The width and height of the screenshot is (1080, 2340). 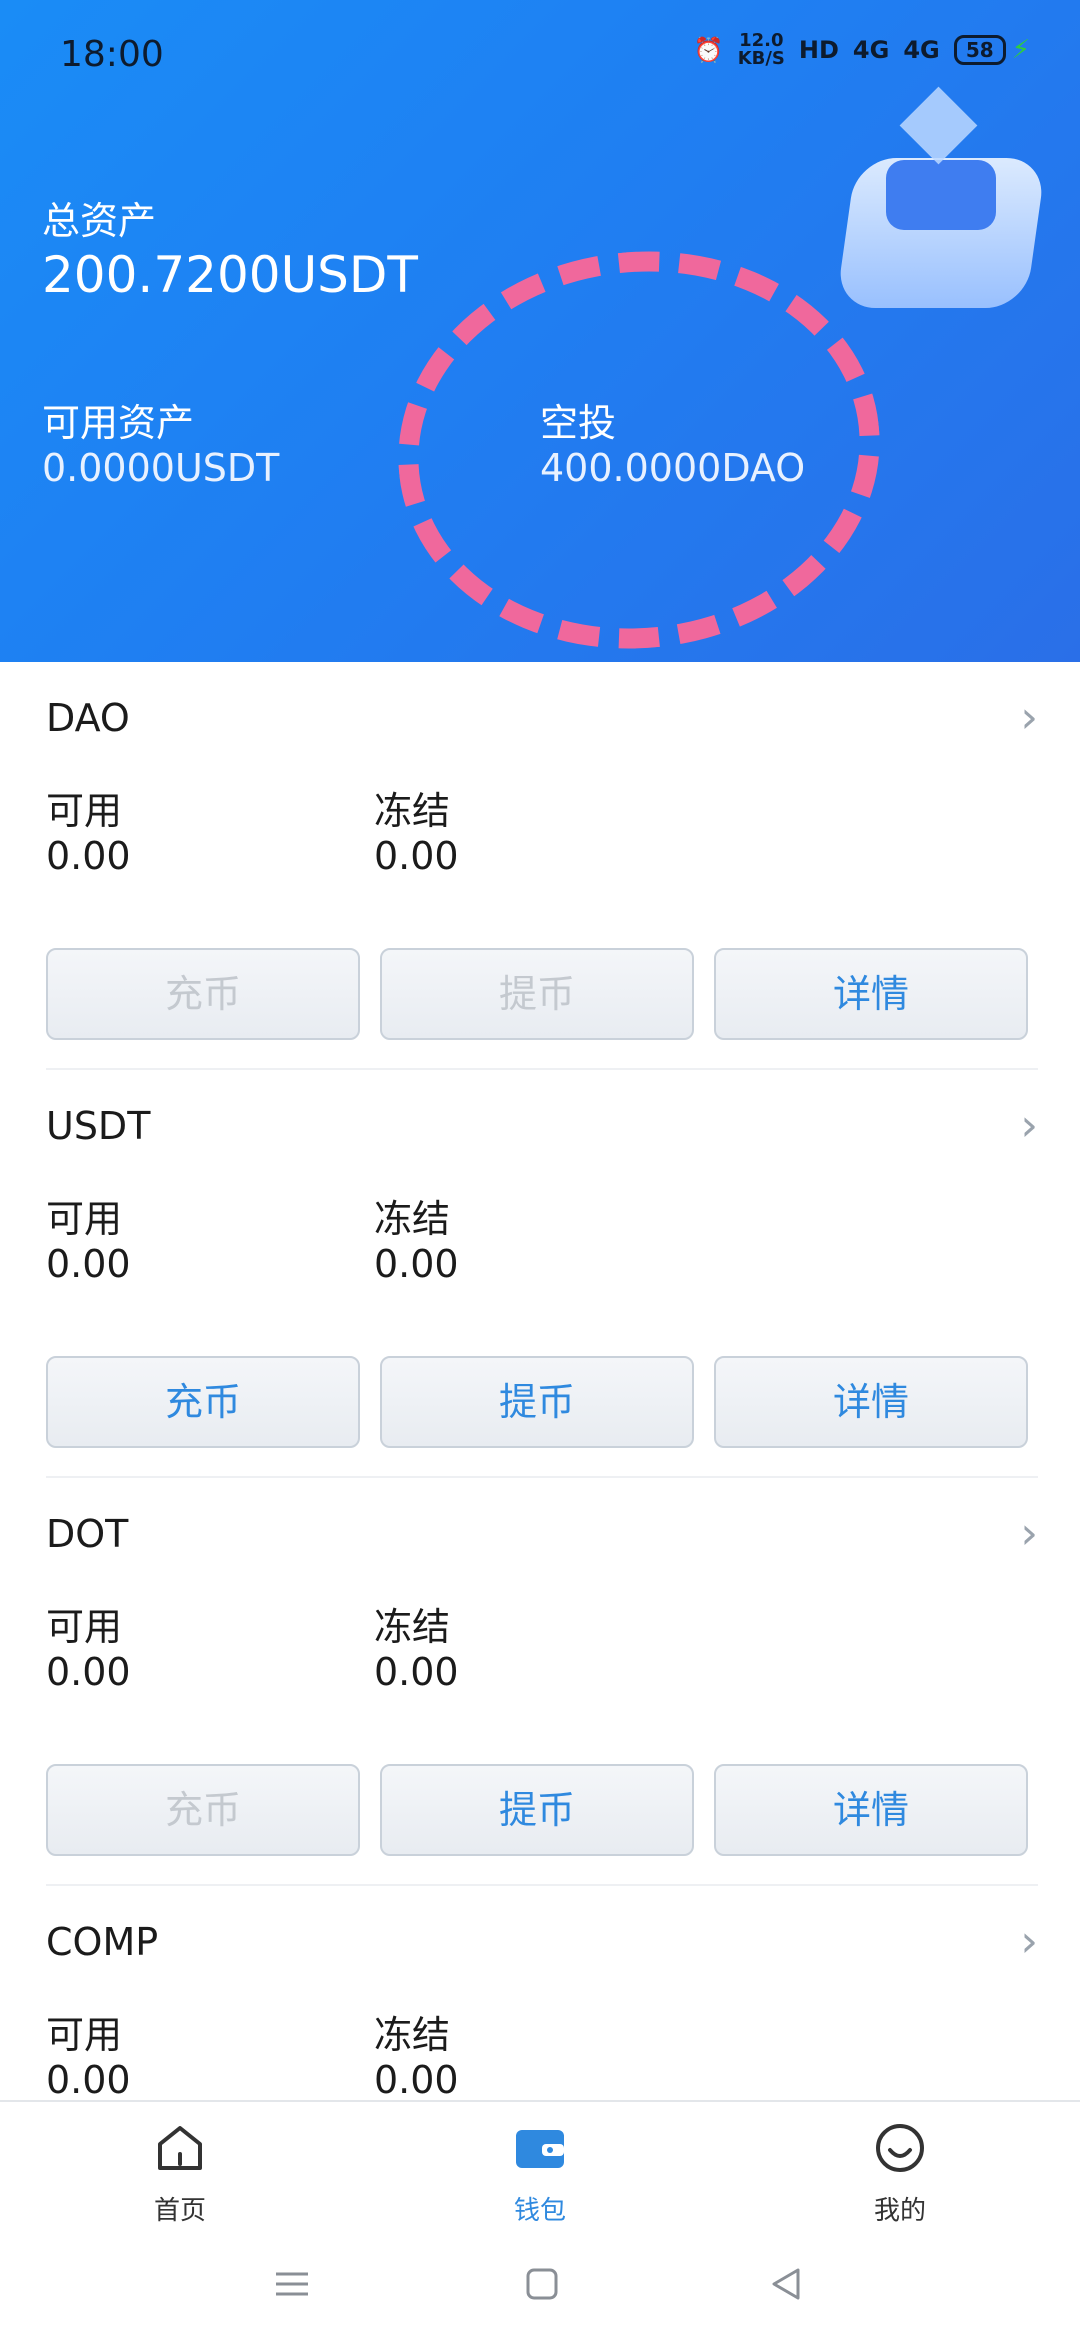 I want to click on available-assets-value: 0.0000USDT, so click(x=161, y=468).